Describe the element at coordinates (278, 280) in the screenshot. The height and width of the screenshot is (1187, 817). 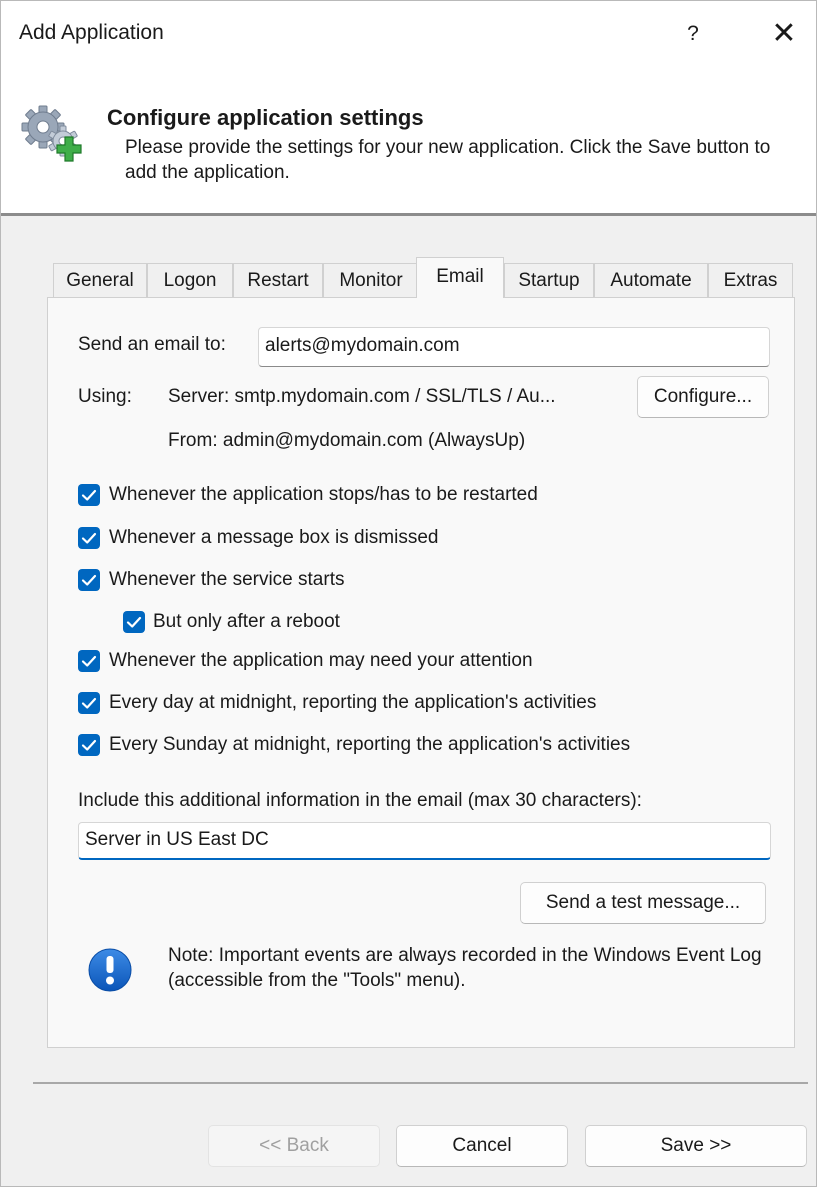
I see `tab-restart: Restart` at that location.